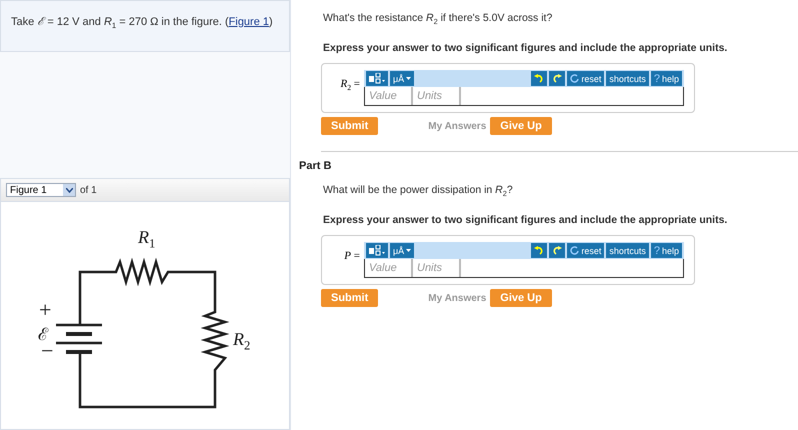  Describe the element at coordinates (43, 334) in the screenshot. I see `circuit-label: ℰ` at that location.